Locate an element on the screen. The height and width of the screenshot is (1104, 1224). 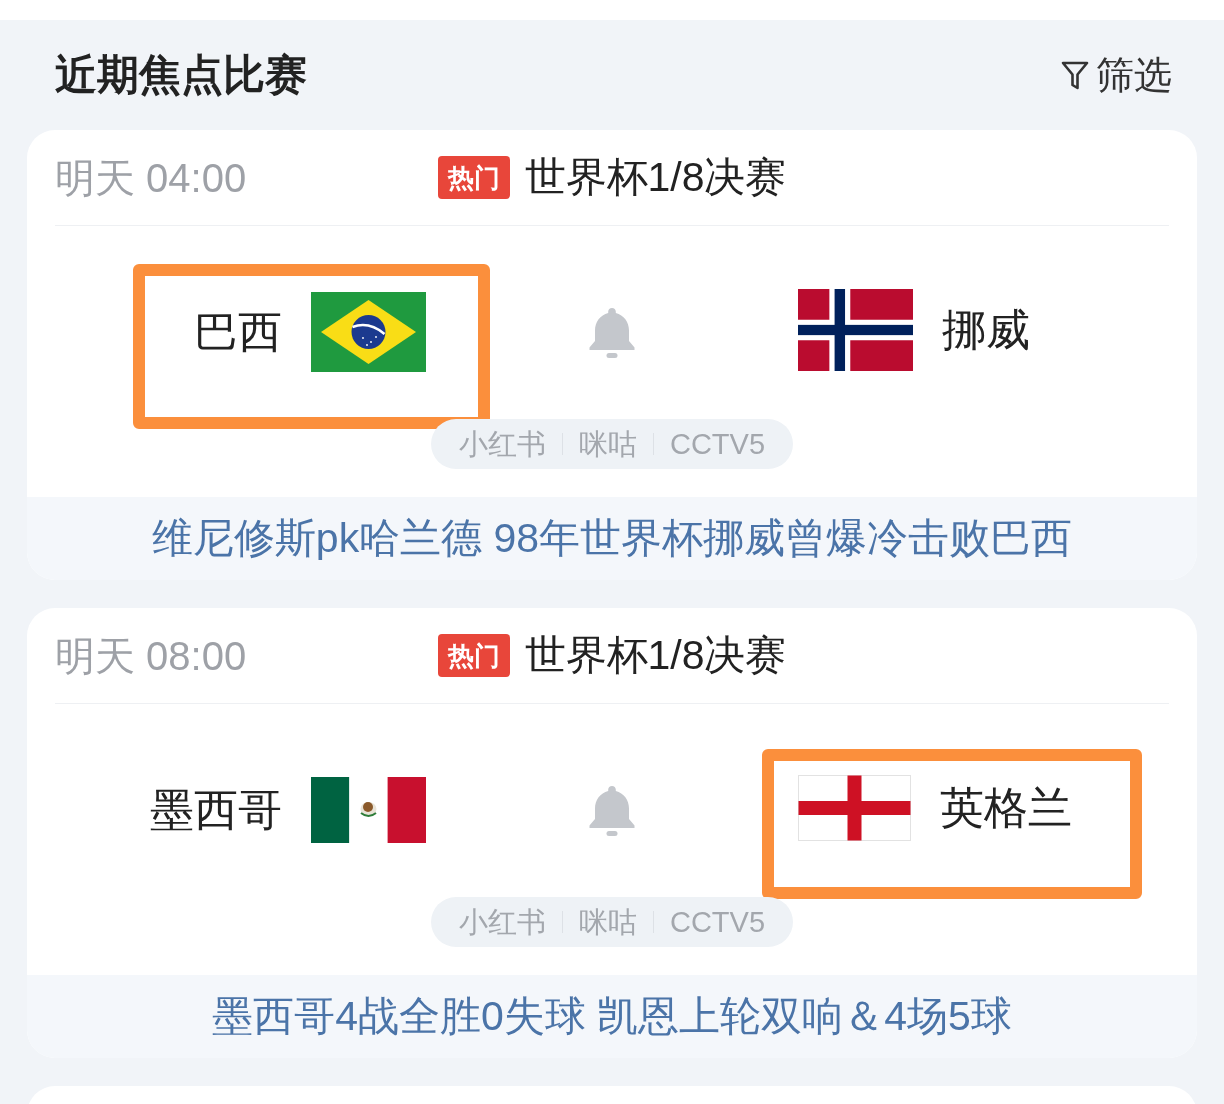
team-name: 墨西哥 is located at coordinates (216, 809).